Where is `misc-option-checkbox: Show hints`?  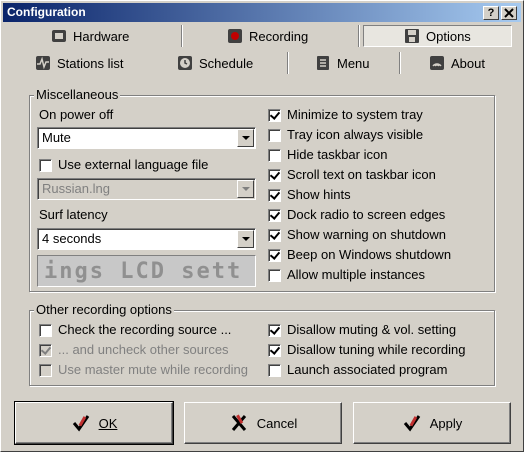
misc-option-checkbox: Show hints is located at coordinates (309, 195).